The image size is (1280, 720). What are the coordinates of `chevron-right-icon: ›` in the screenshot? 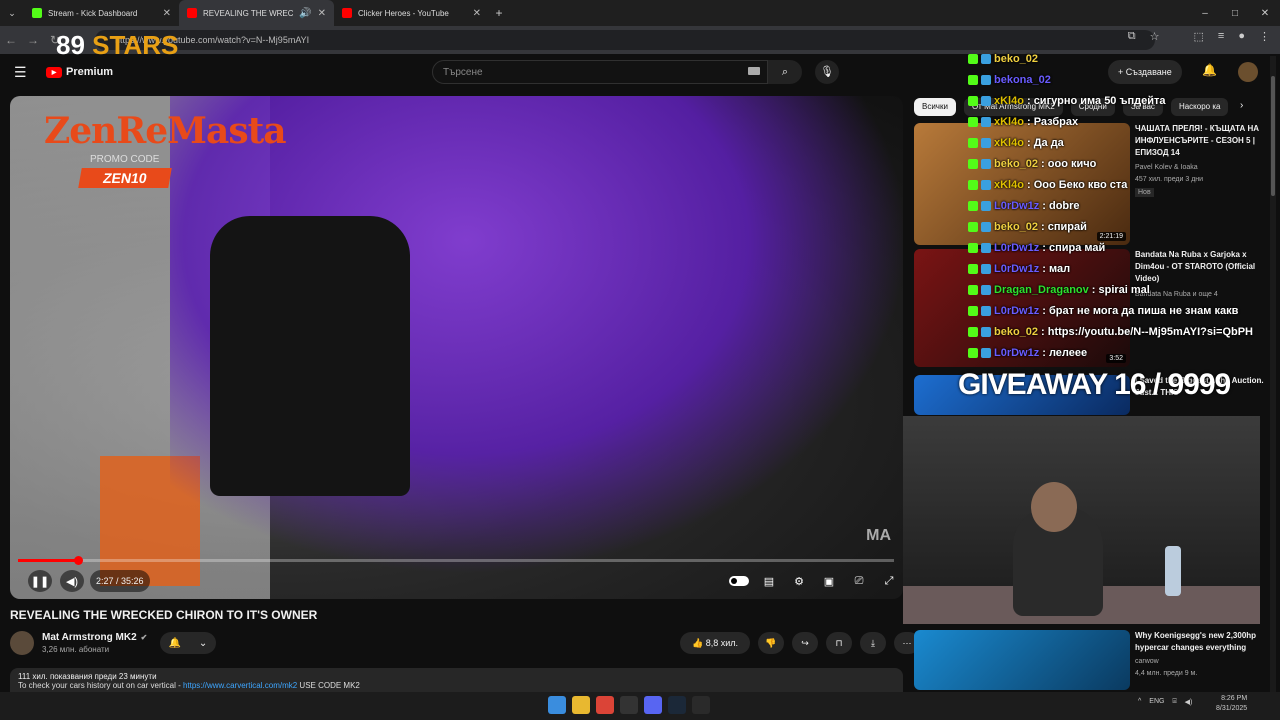 It's located at (1241, 105).